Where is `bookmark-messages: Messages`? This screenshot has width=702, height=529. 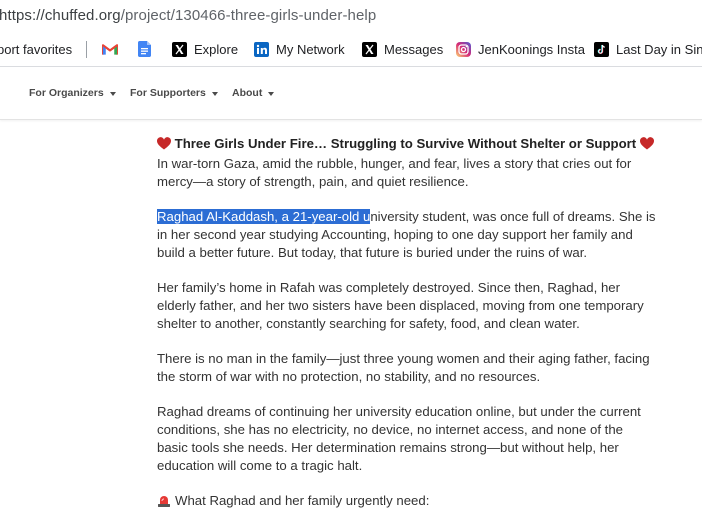
bookmark-messages: Messages is located at coordinates (402, 49).